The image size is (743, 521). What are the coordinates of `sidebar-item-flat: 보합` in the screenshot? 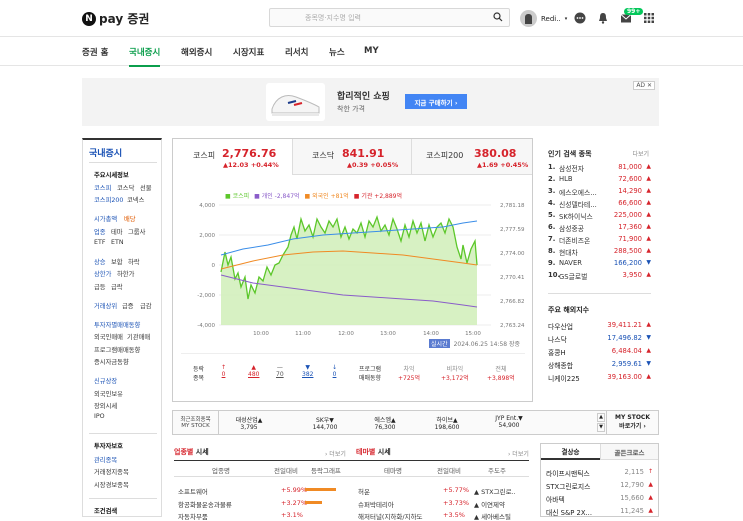 It's located at (117, 261).